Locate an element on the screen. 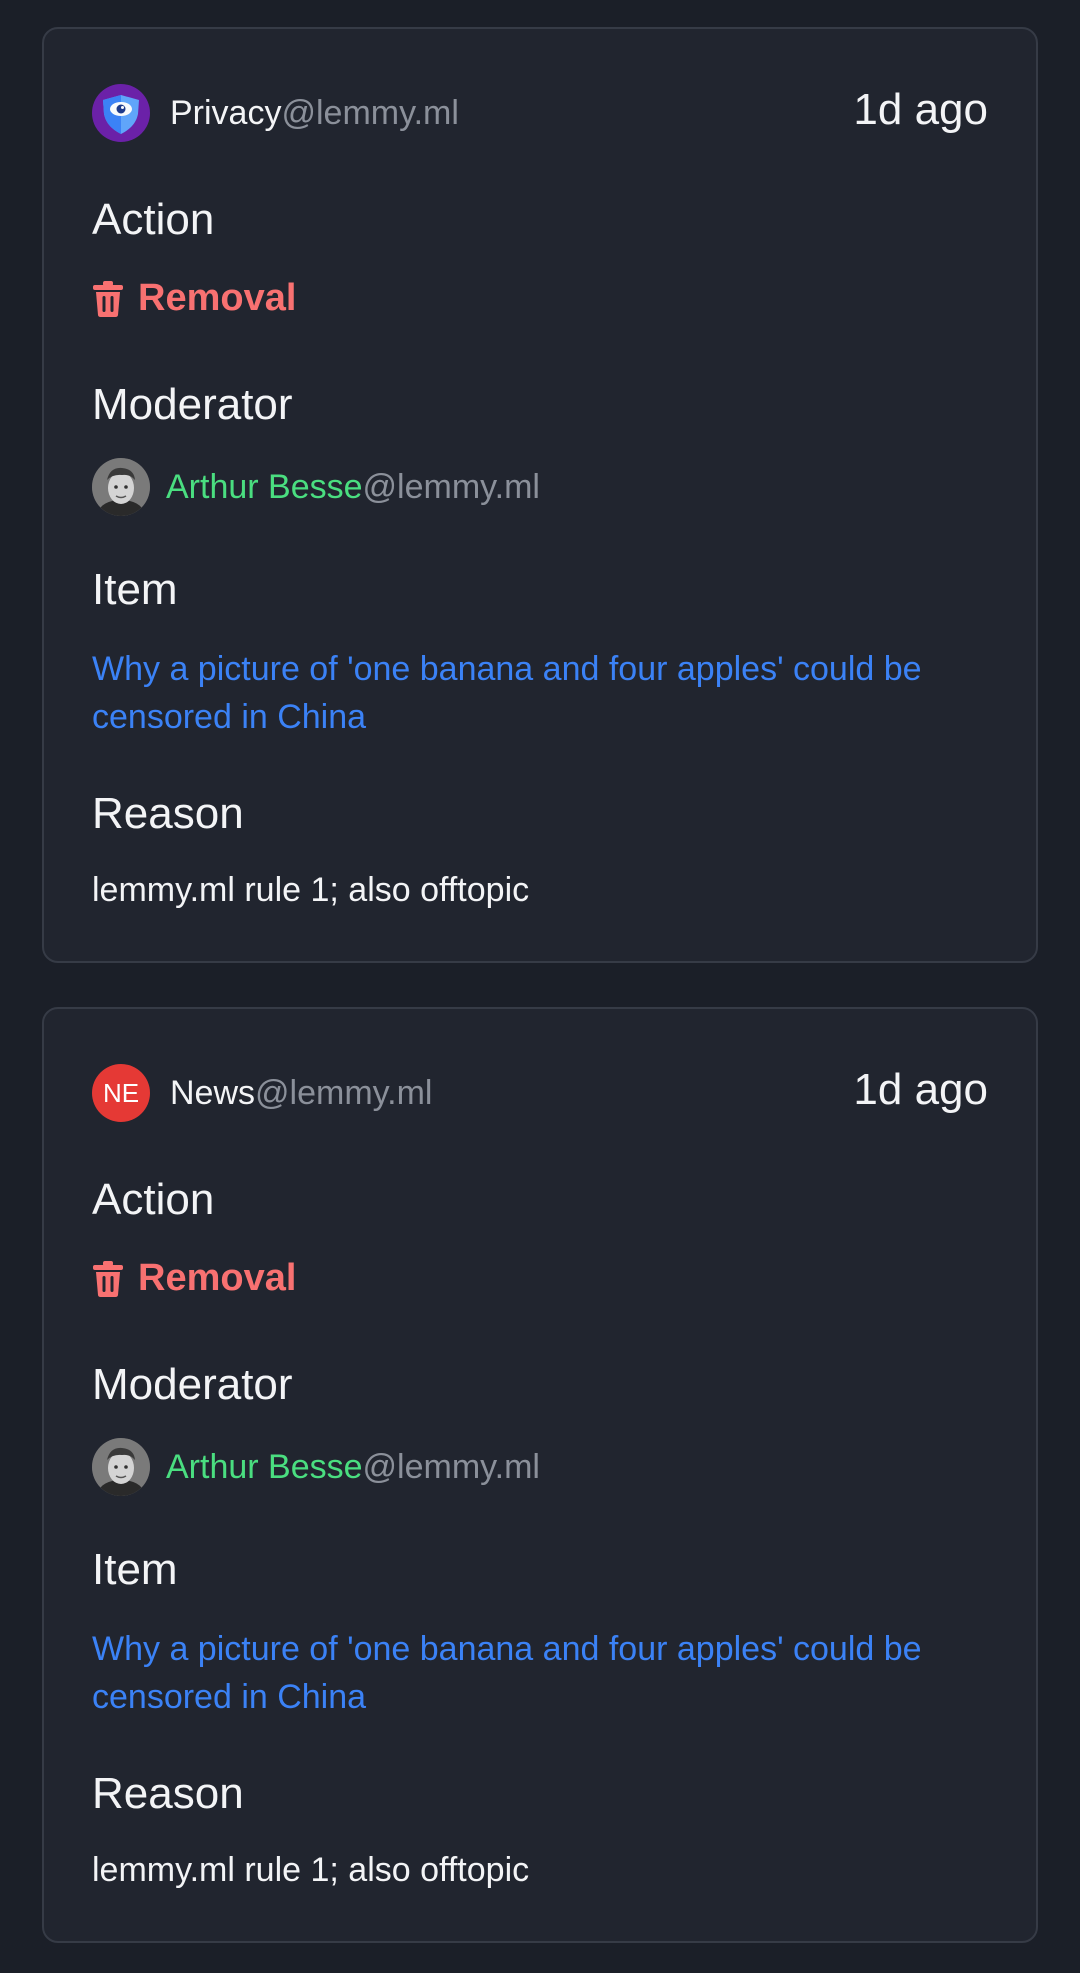 The width and height of the screenshot is (1080, 1973). community-link: Privacy @lemmy.ml is located at coordinates (275, 113).